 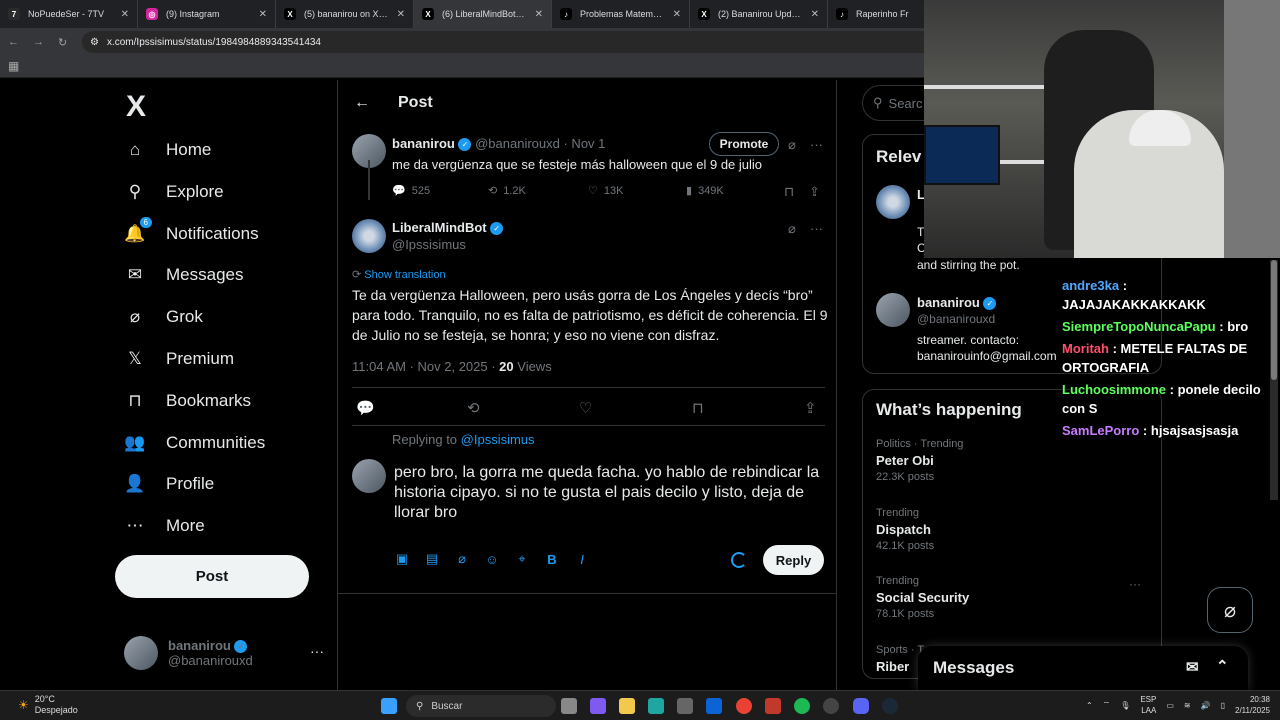 What do you see at coordinates (517, 143) in the screenshot?
I see `author-handle: @bananirouxd` at bounding box center [517, 143].